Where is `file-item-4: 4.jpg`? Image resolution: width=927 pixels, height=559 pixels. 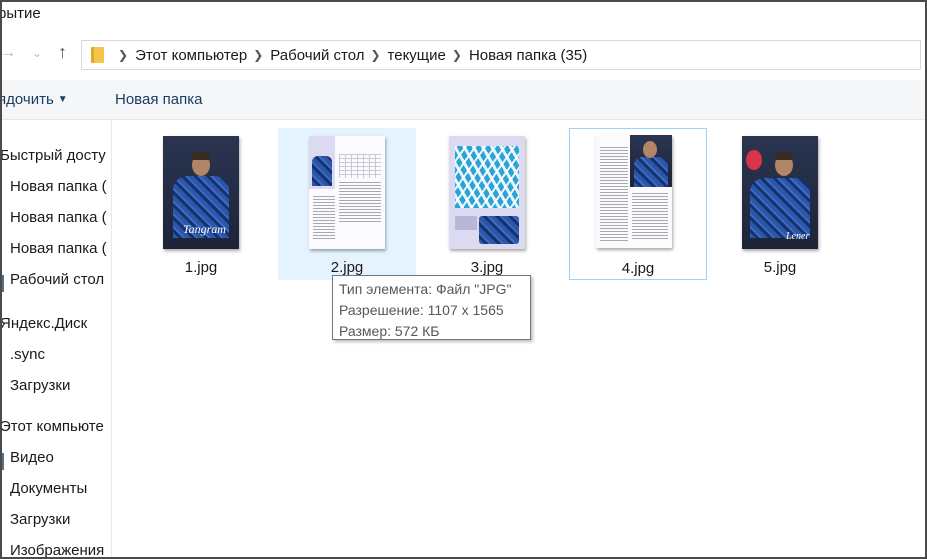
file-item-4: 4.jpg is located at coordinates (638, 204).